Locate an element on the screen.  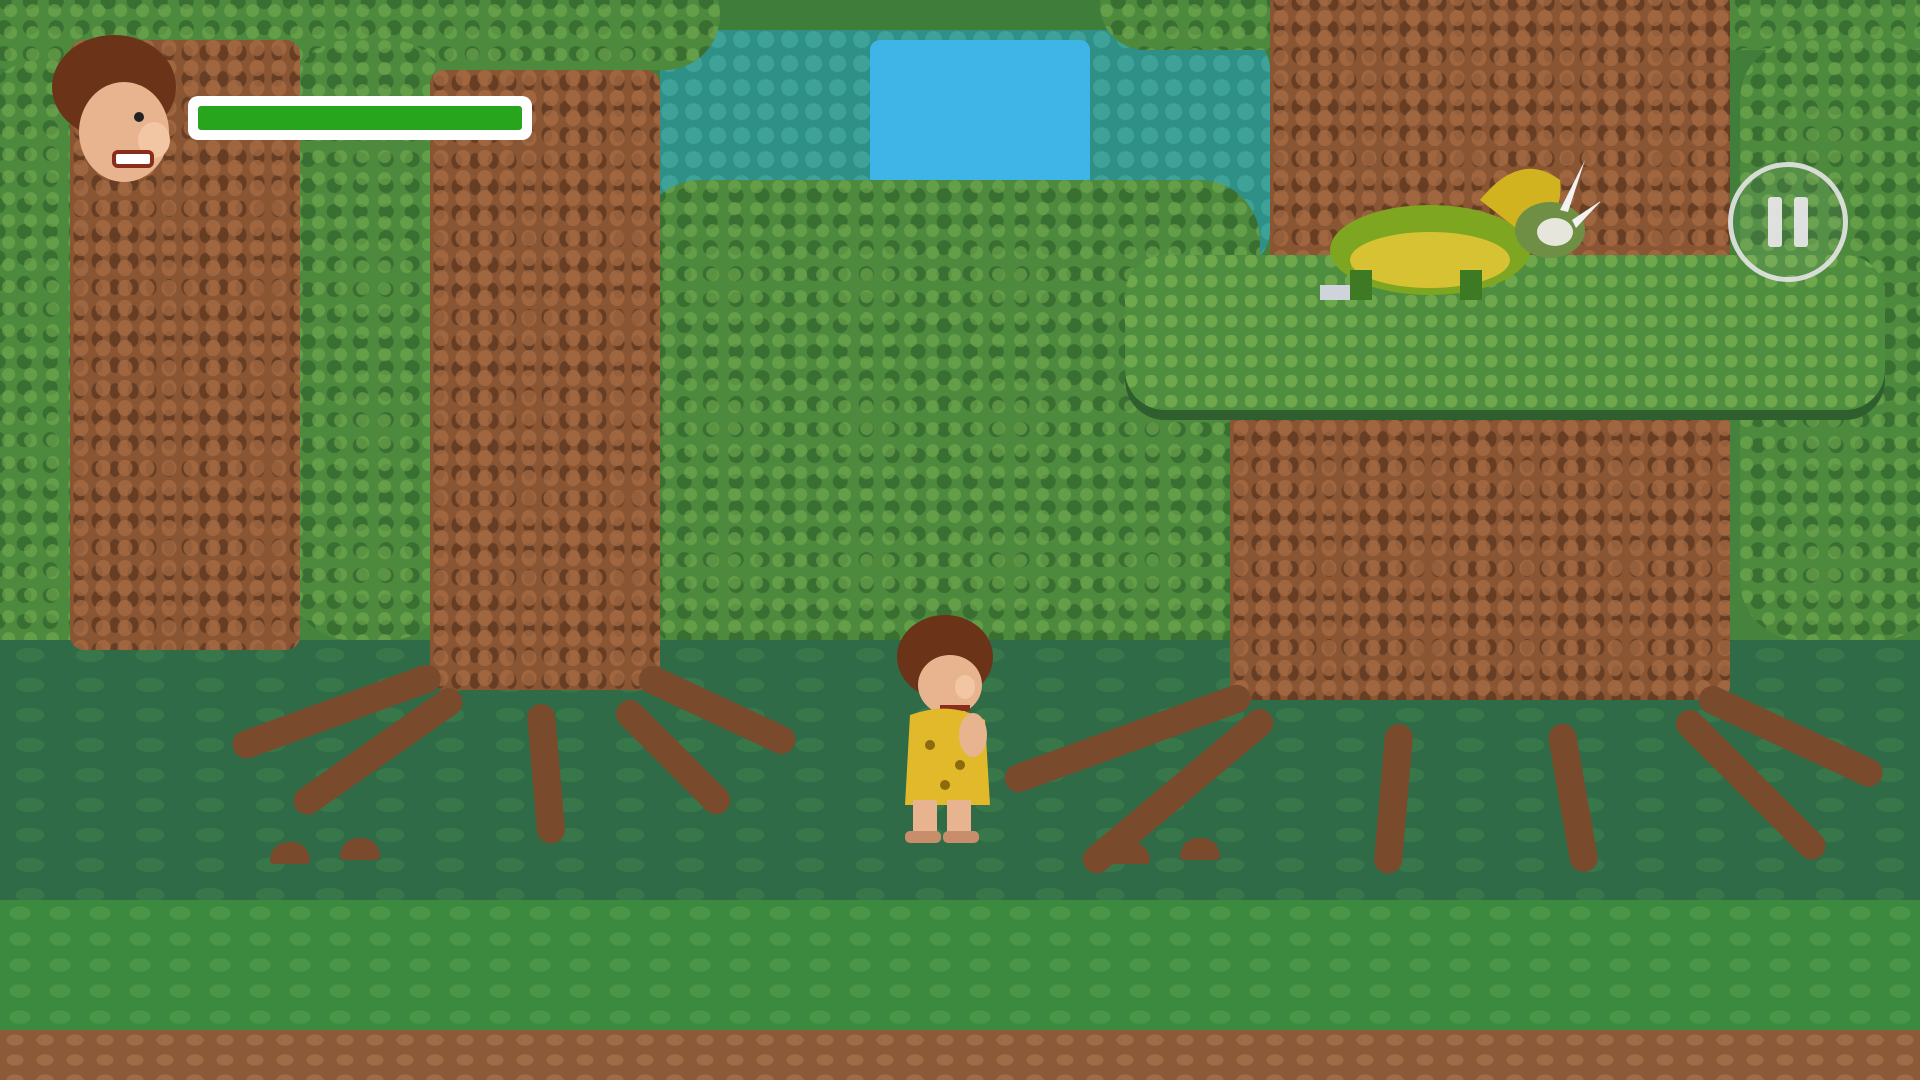
bush-center is located at coordinates (950, 415).